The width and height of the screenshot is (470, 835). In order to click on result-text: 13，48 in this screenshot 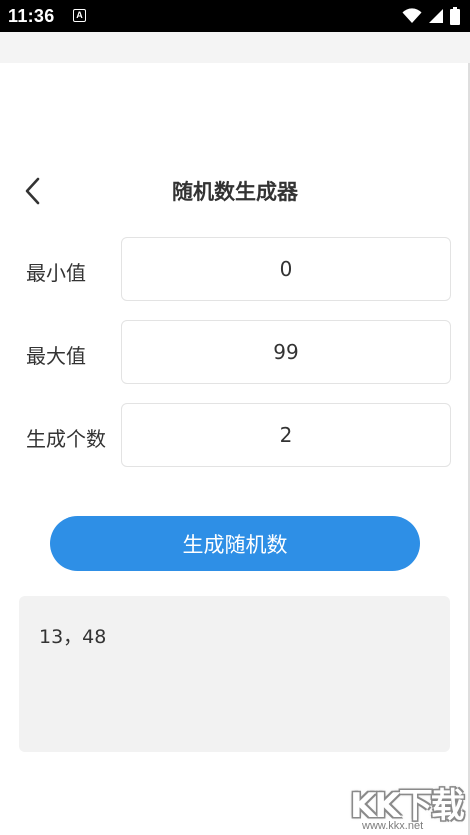, I will do `click(73, 637)`.